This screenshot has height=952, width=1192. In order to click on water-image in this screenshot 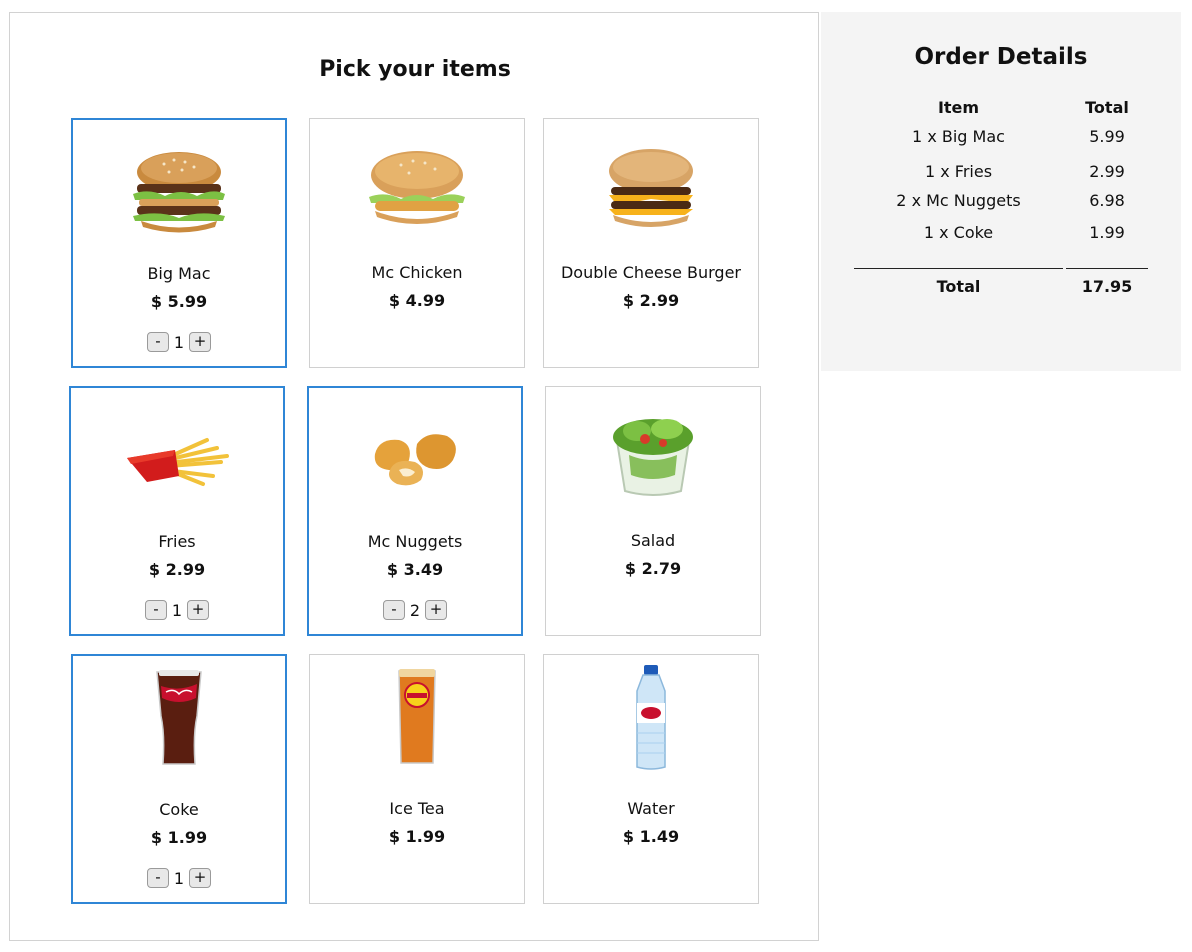, I will do `click(651, 717)`.